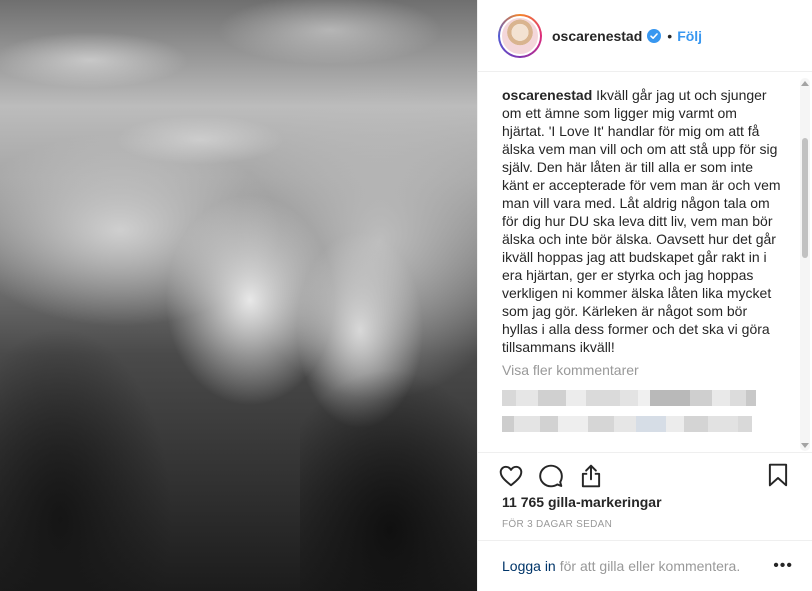 The height and width of the screenshot is (591, 812). I want to click on bookmark-icon, so click(778, 475).